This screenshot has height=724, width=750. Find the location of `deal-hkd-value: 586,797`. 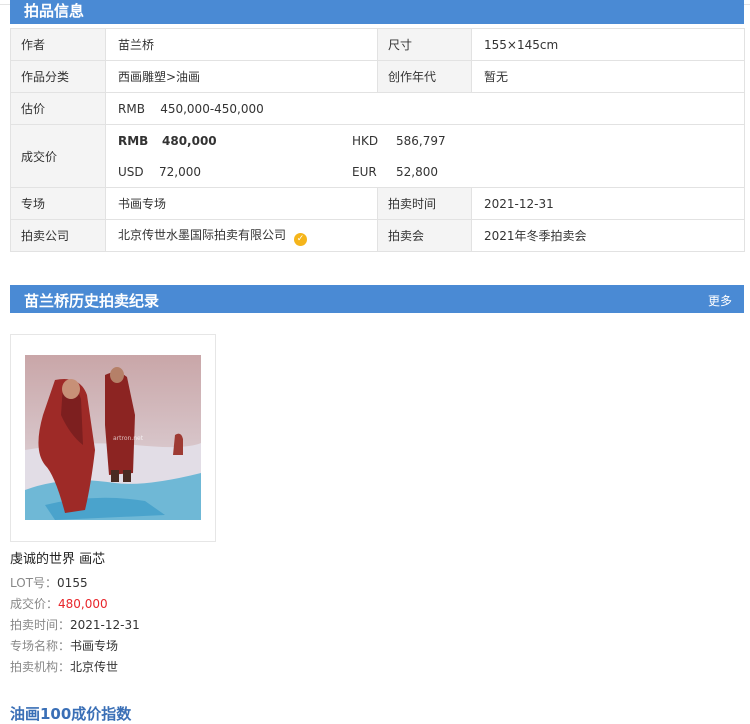

deal-hkd-value: 586,797 is located at coordinates (421, 141).